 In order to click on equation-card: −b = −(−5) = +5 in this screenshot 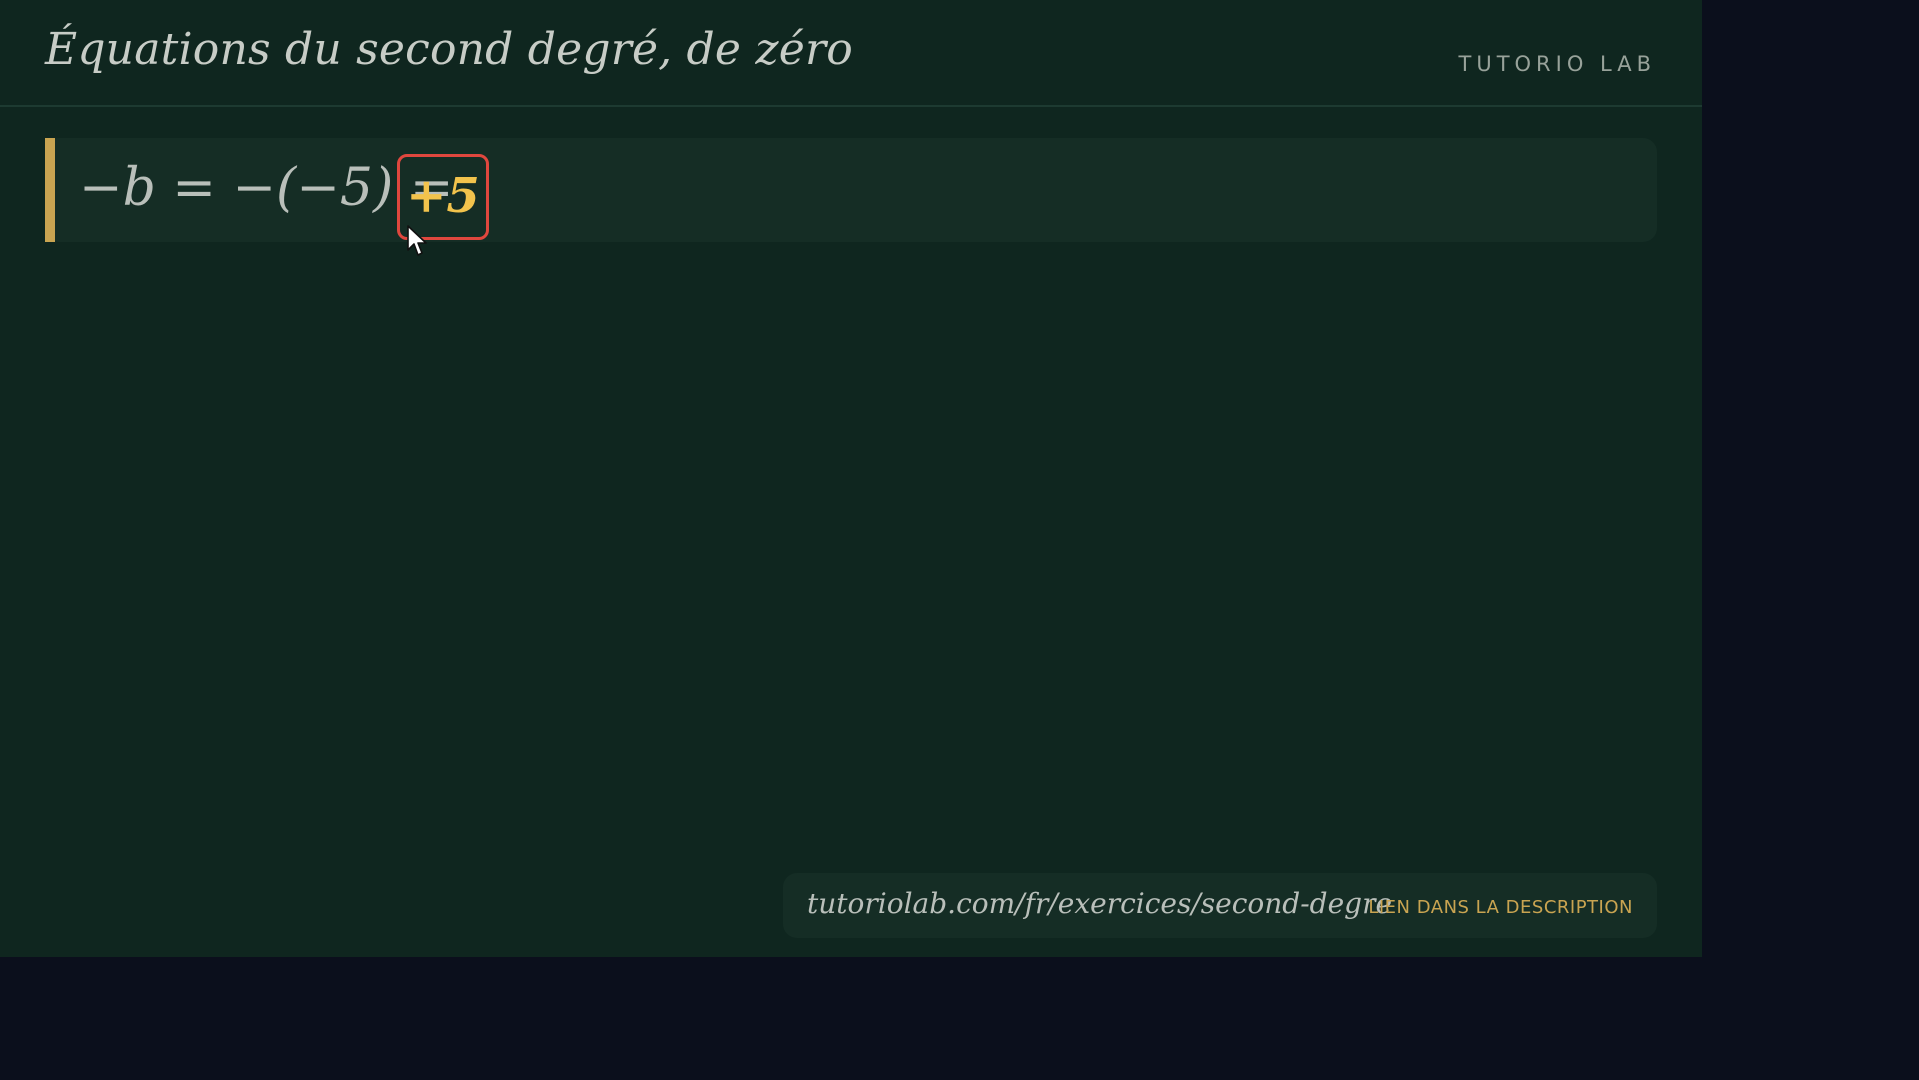, I will do `click(851, 190)`.